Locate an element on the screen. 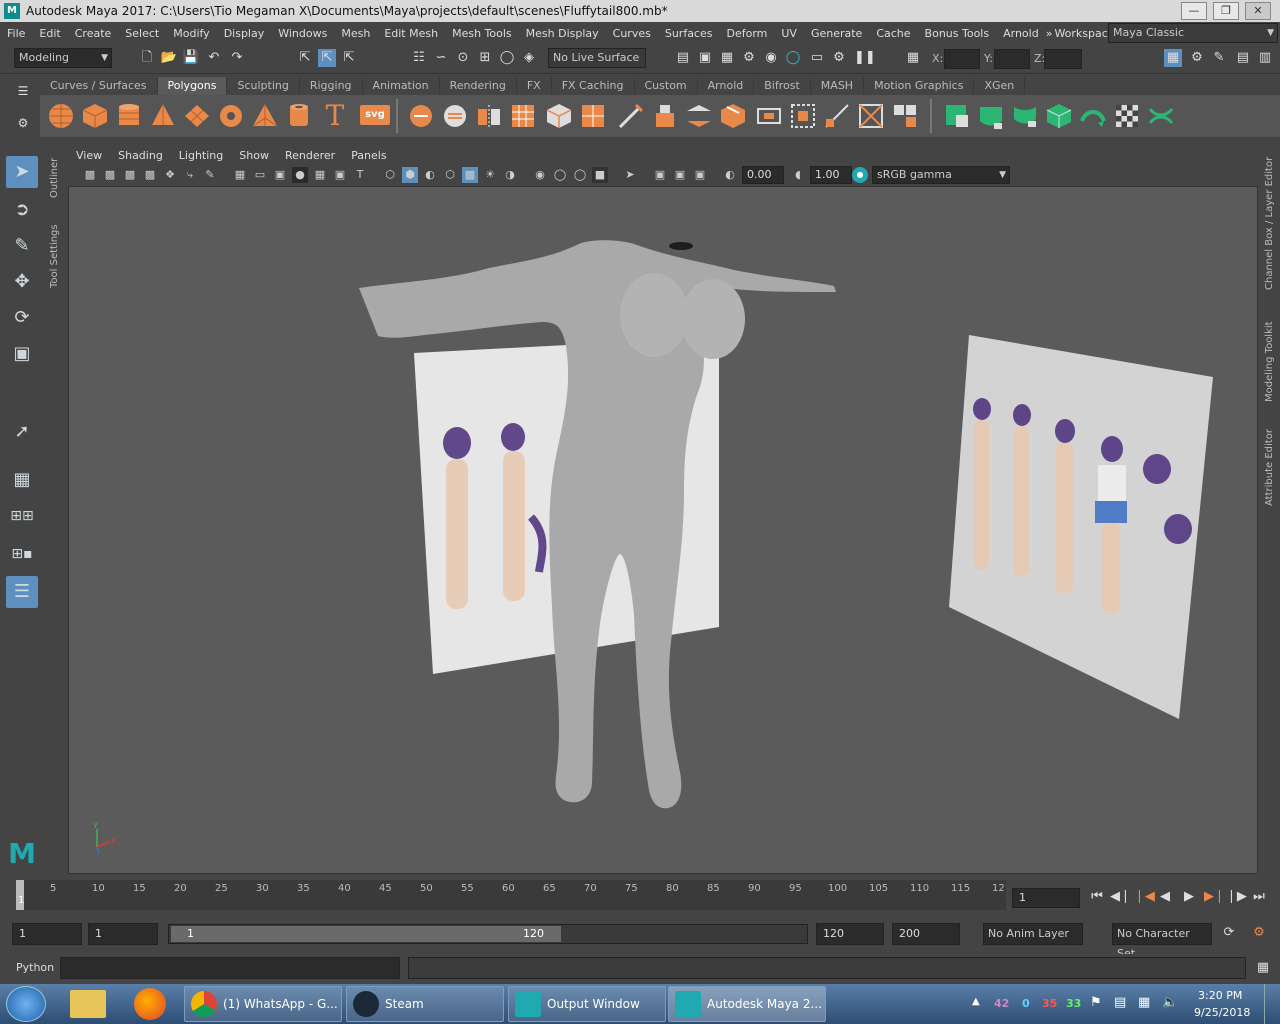 The image size is (1280, 1024). character-set-select: No Character Set is located at coordinates (1162, 941).